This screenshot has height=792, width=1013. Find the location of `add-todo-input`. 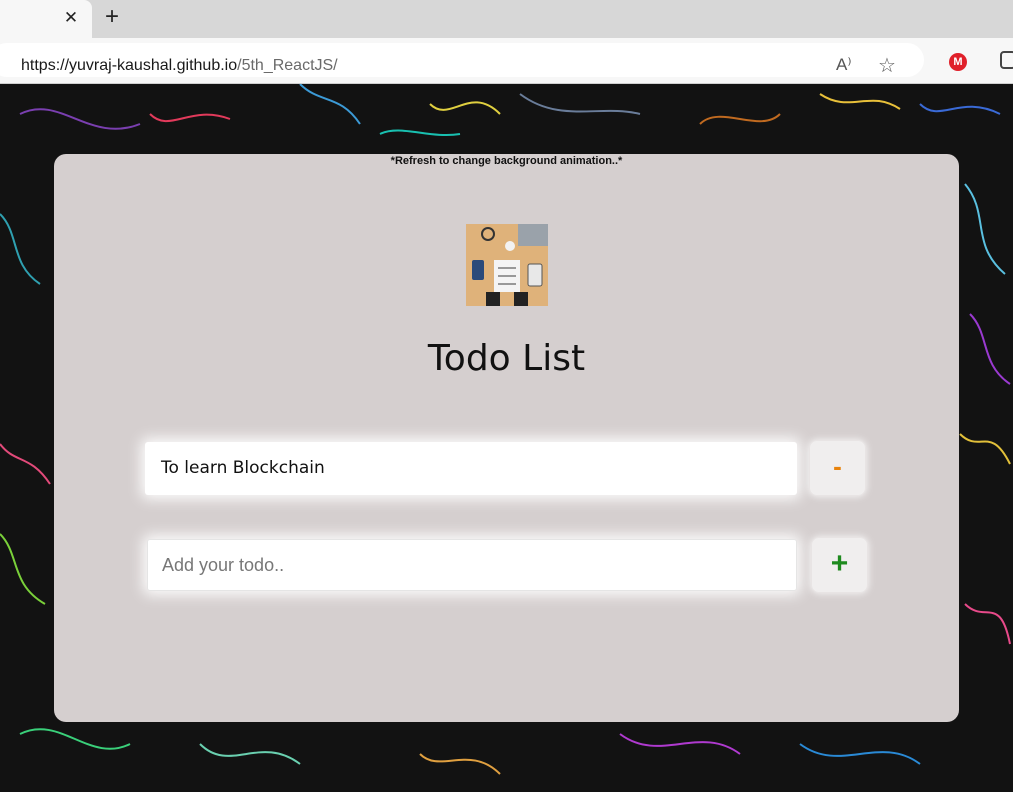

add-todo-input is located at coordinates (472, 565).